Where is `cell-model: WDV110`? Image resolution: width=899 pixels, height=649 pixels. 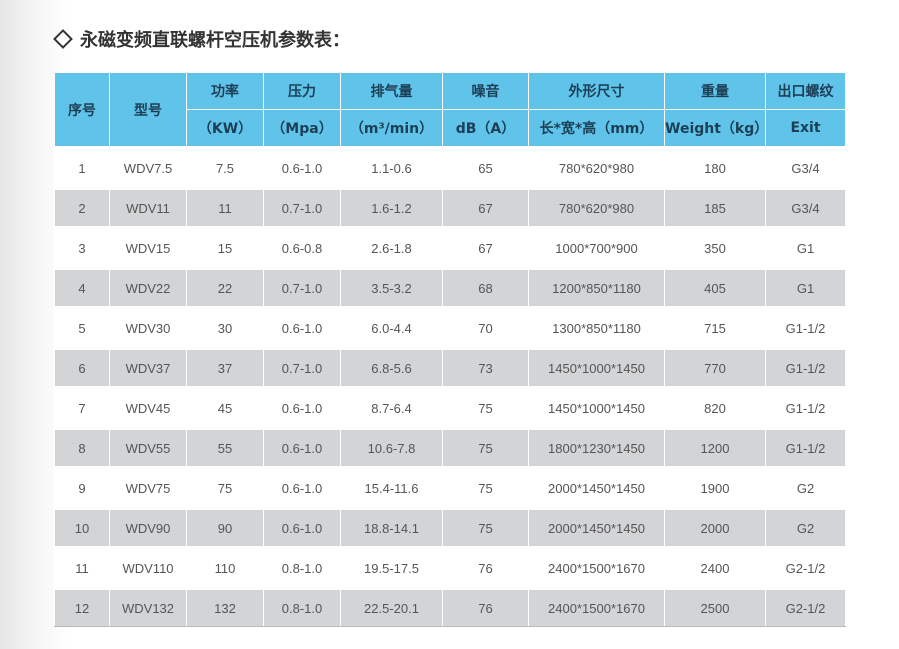 cell-model: WDV110 is located at coordinates (148, 568).